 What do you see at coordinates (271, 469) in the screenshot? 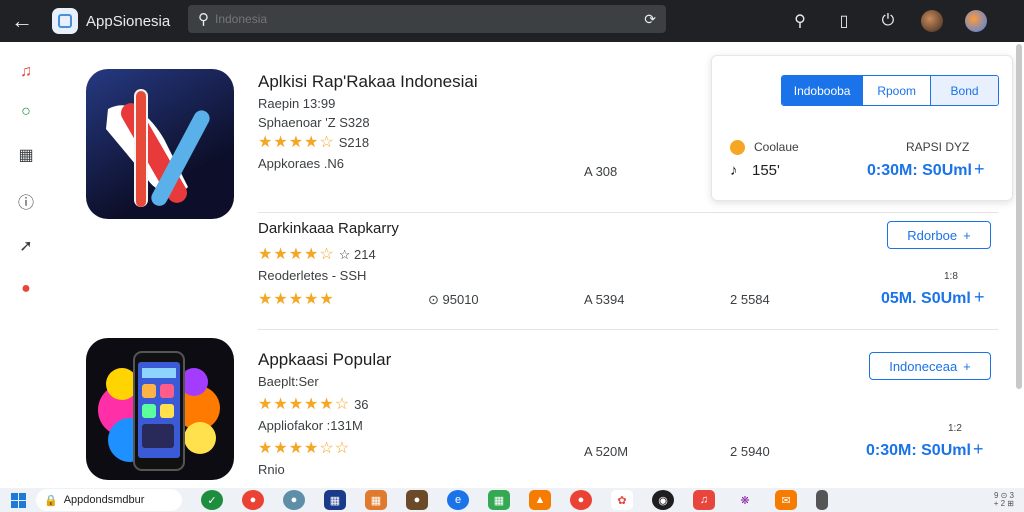
I see `app-meta: Rnio` at bounding box center [271, 469].